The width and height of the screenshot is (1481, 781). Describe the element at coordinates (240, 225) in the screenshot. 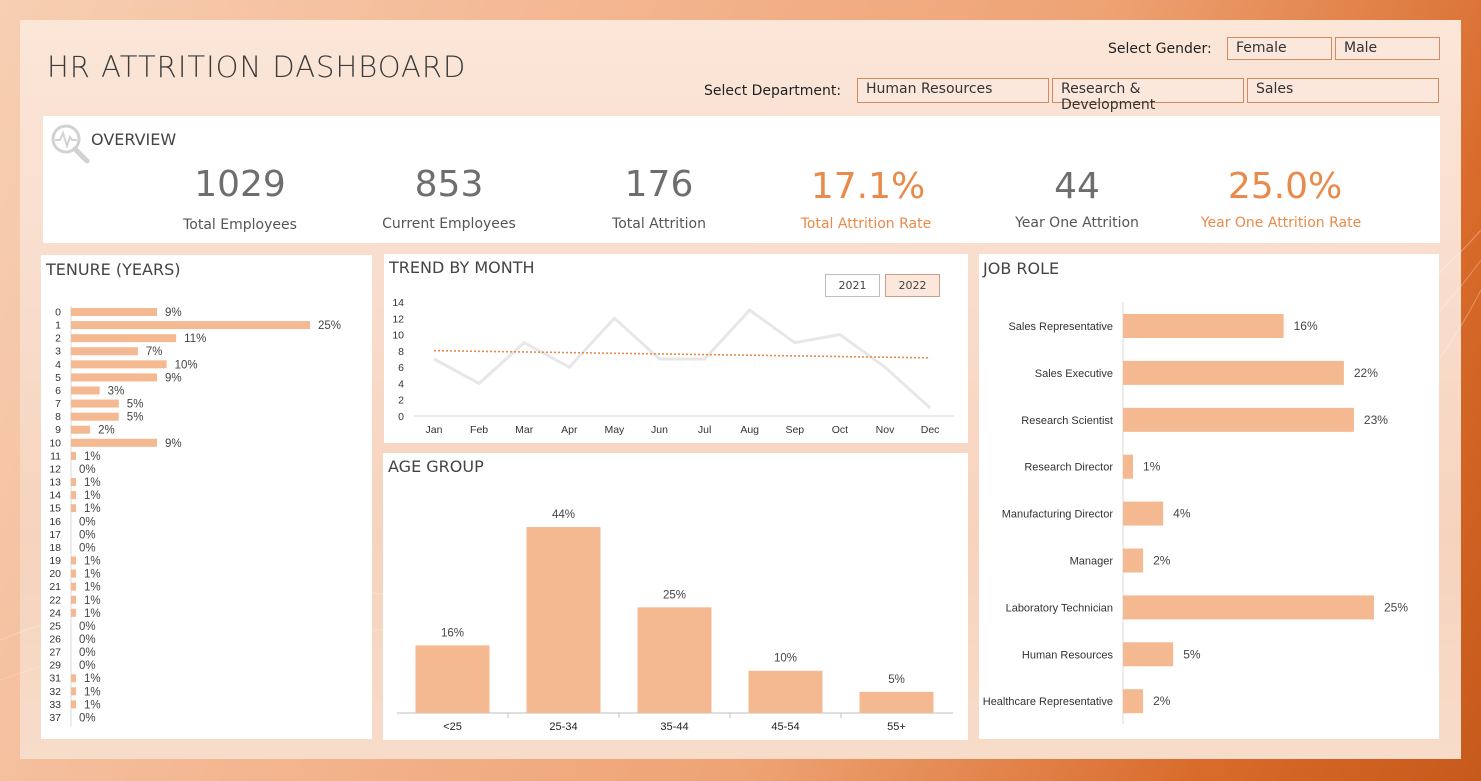

I see `kpi-total-employees-label: Total Employees` at that location.